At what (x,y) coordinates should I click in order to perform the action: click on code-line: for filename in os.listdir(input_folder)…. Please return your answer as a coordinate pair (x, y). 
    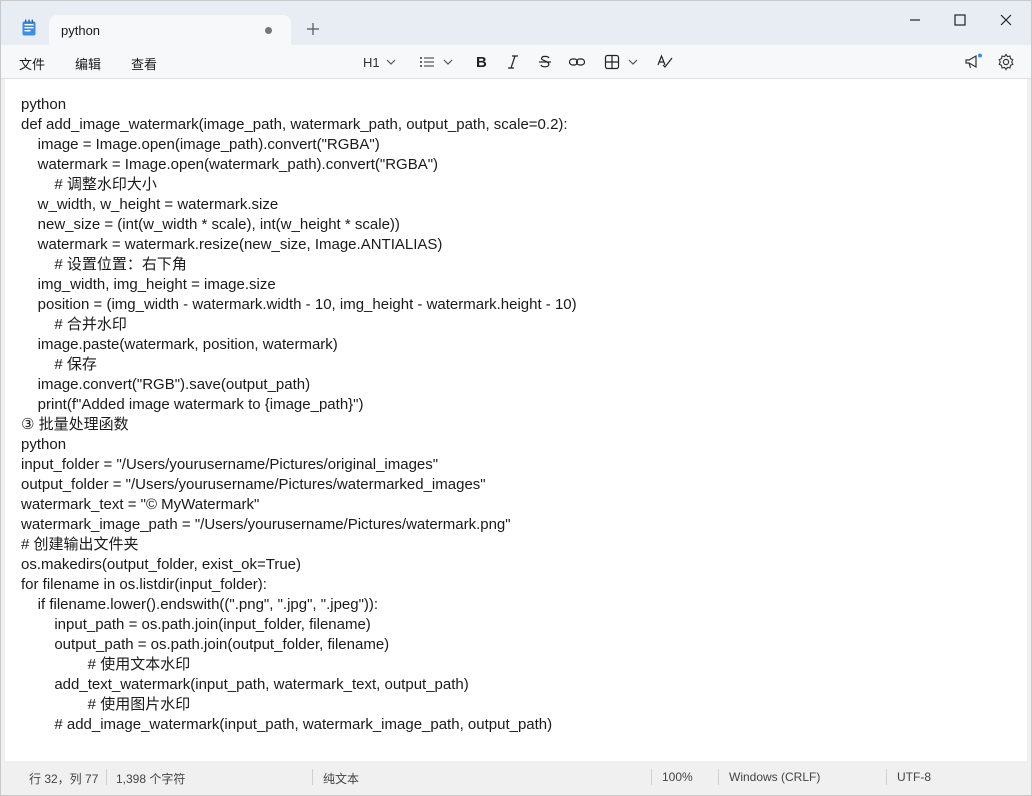
    Looking at the image, I should click on (521, 585).